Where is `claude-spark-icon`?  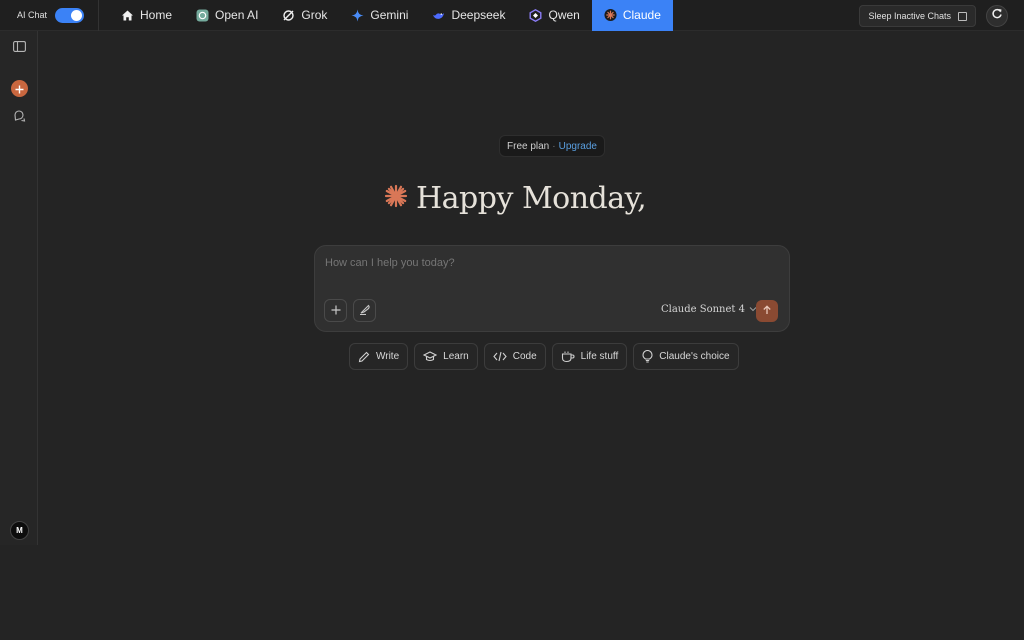
claude-spark-icon is located at coordinates (396, 198).